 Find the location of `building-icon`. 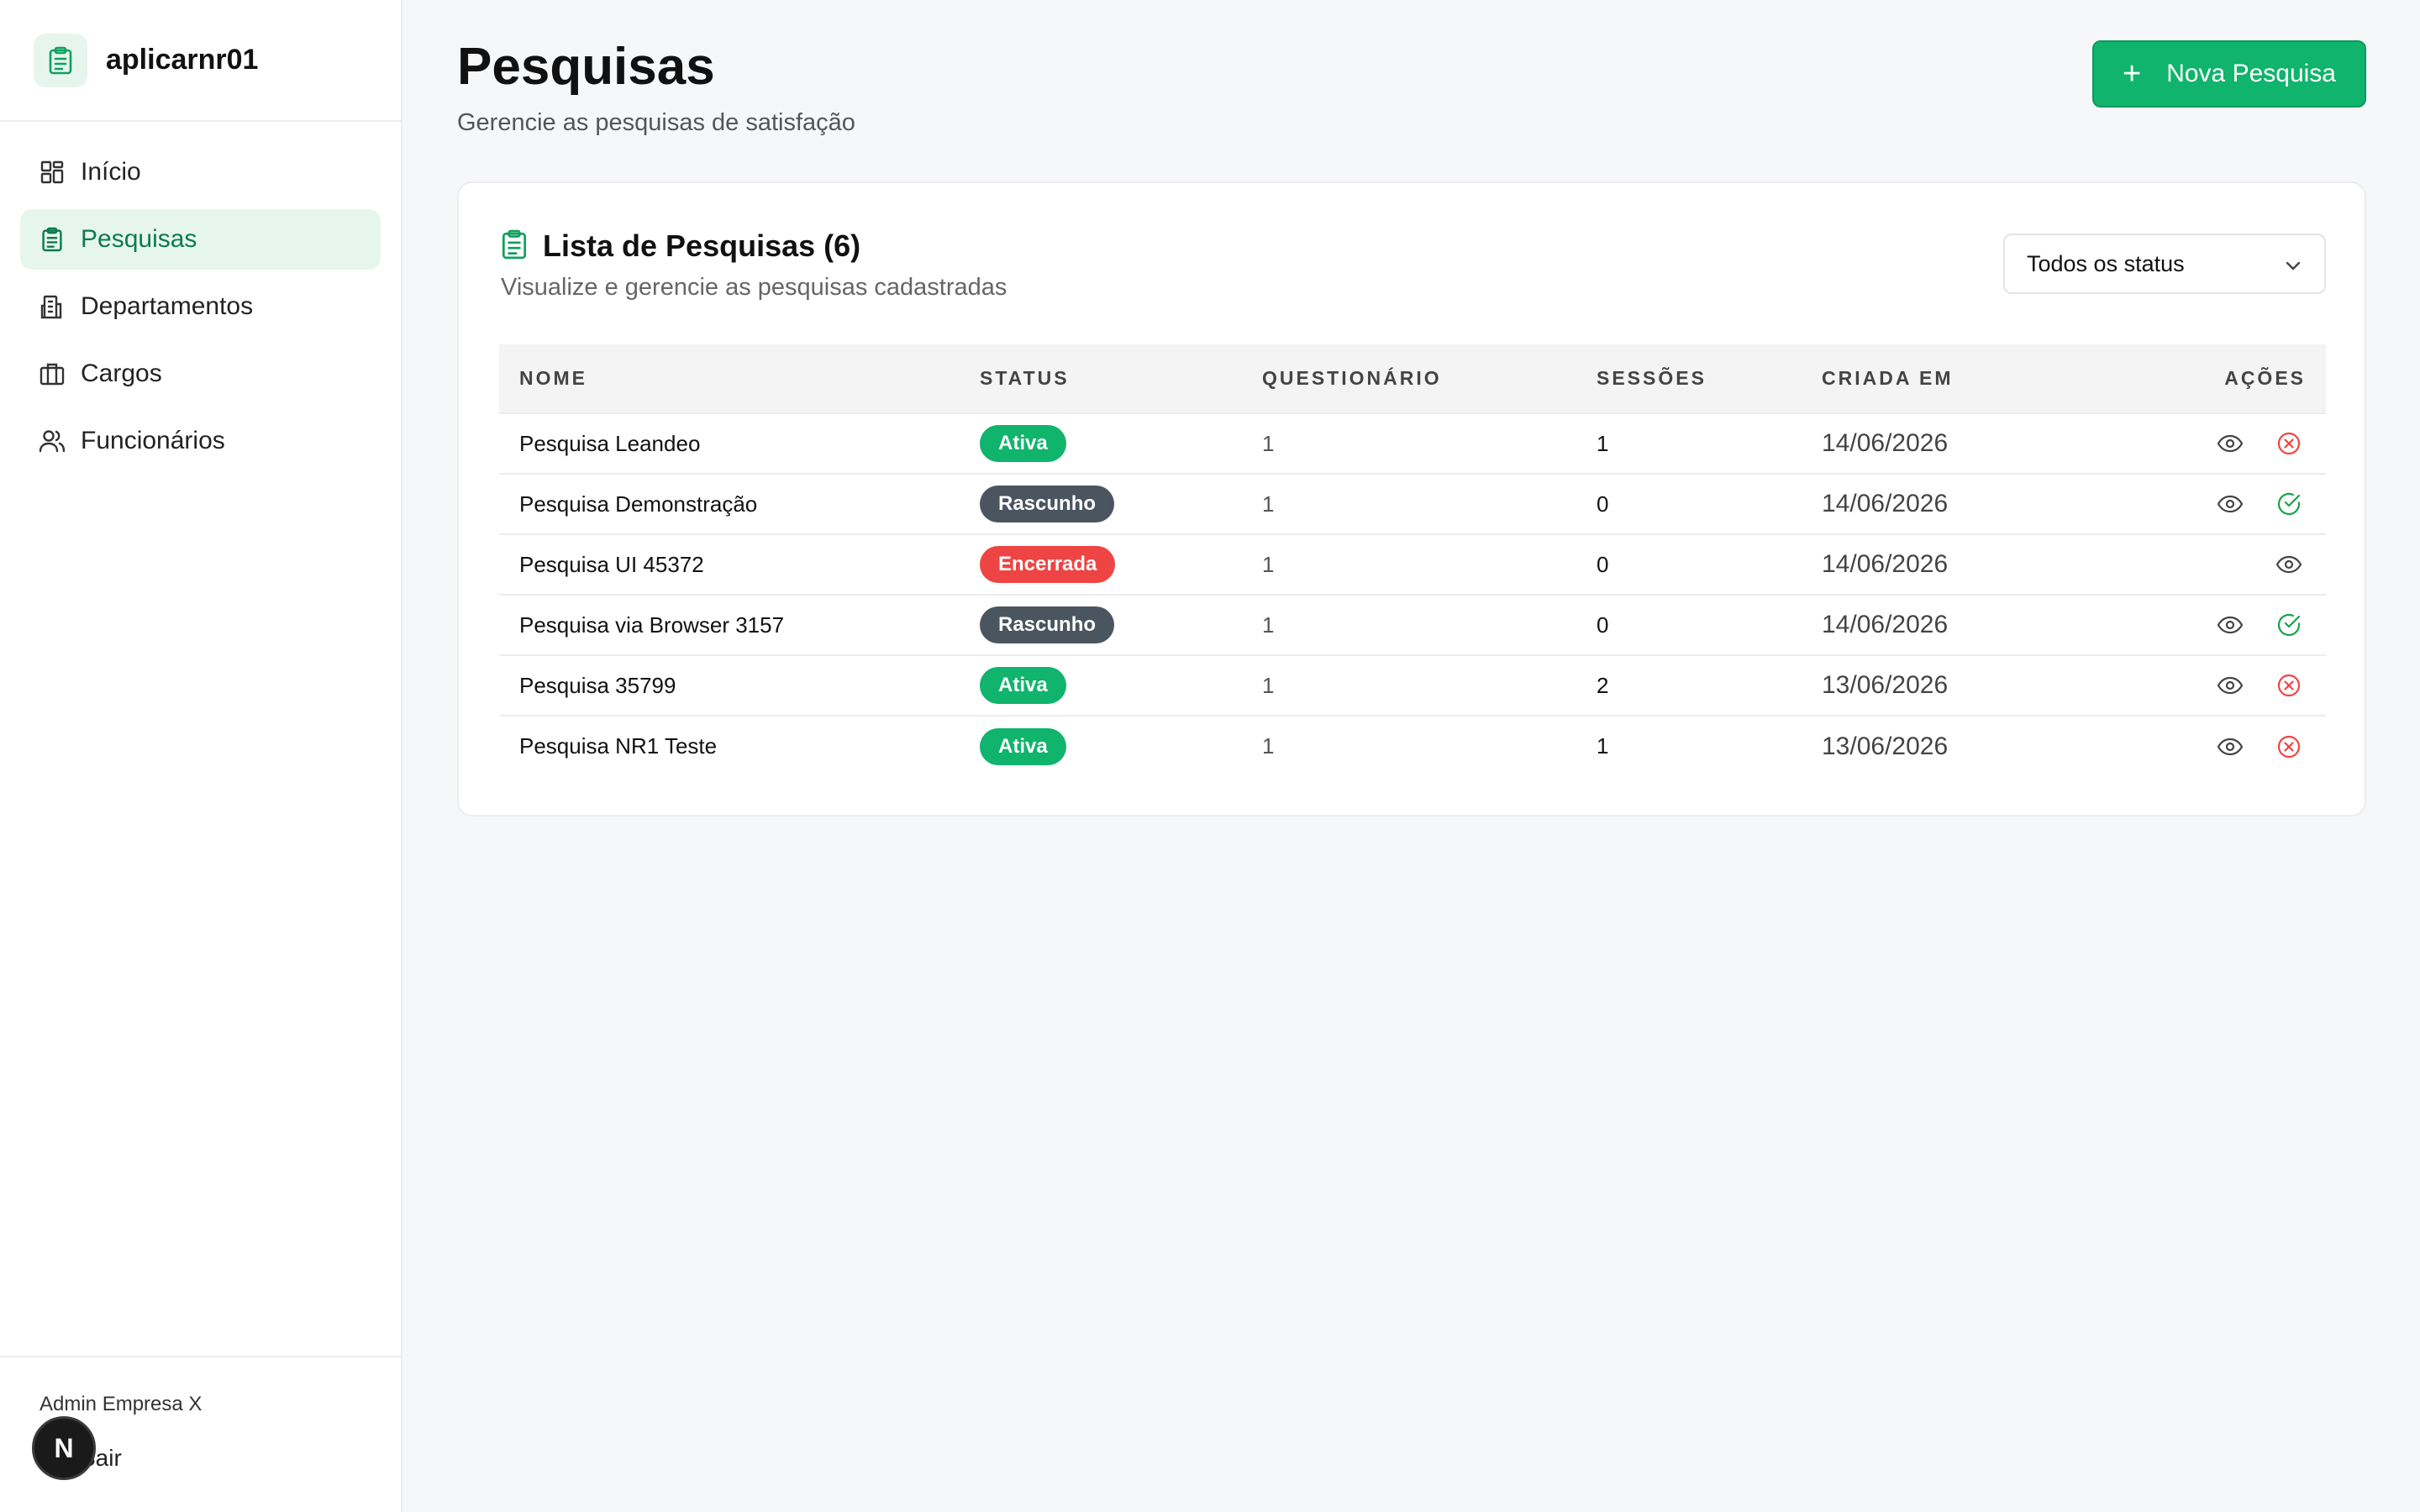

building-icon is located at coordinates (52, 306).